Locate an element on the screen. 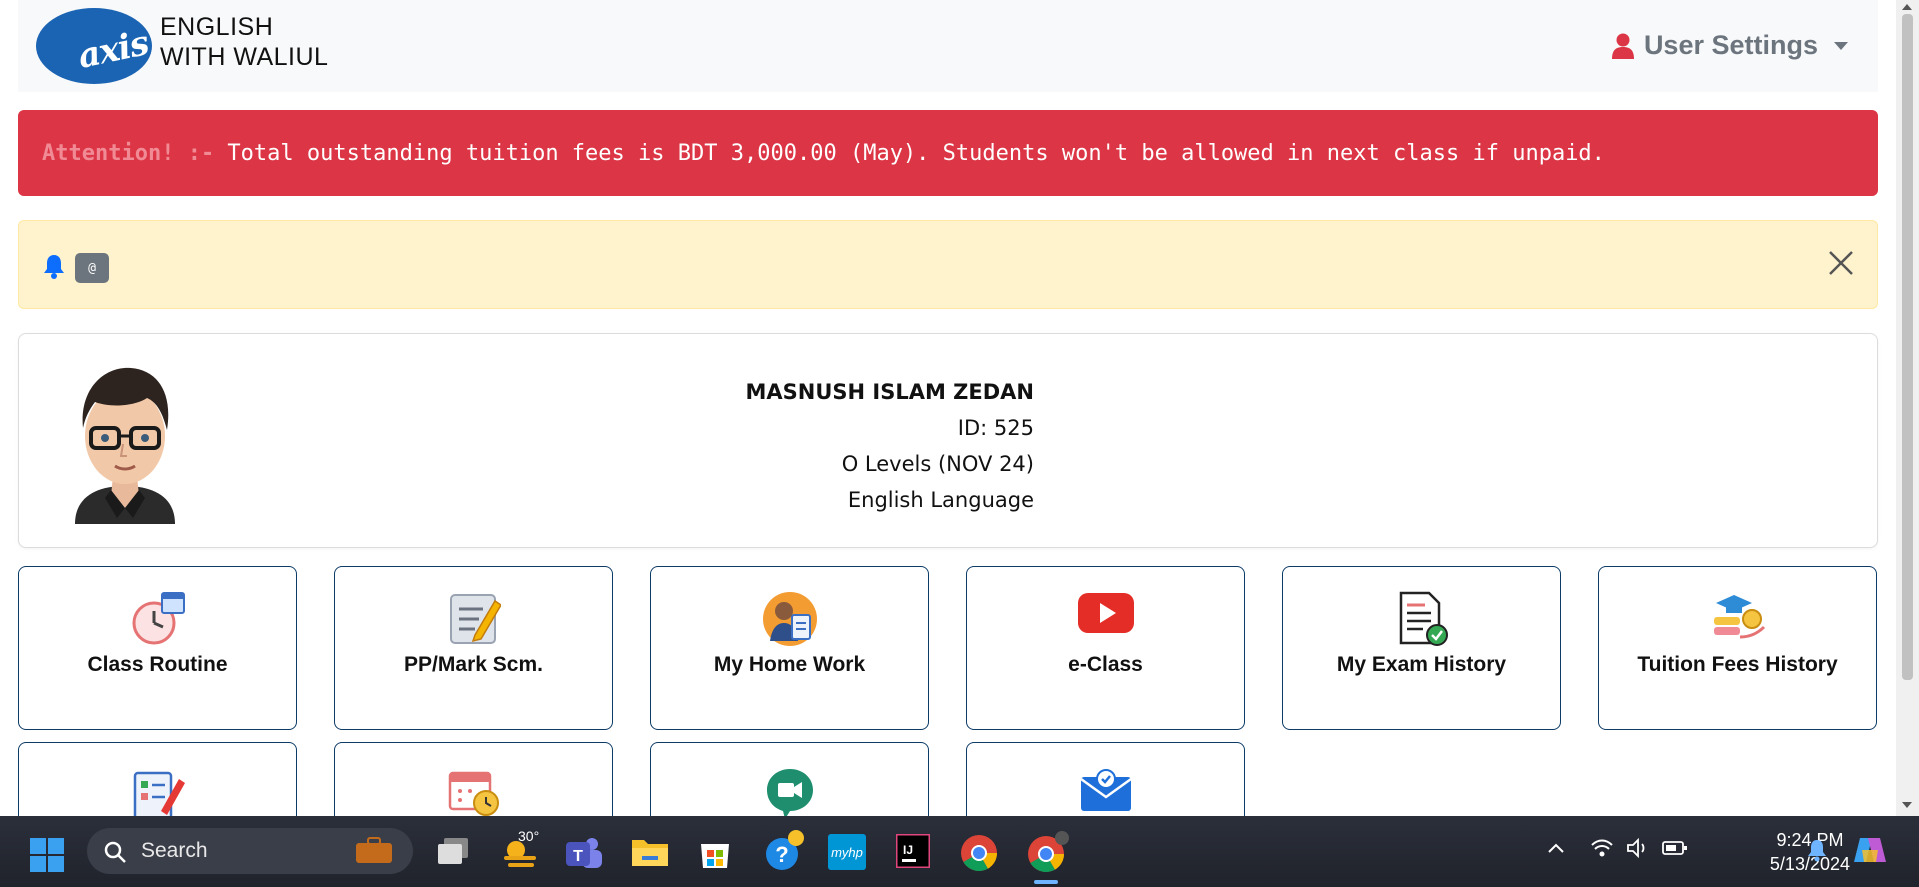  alert-prefix: Attention! :- is located at coordinates (128, 153).